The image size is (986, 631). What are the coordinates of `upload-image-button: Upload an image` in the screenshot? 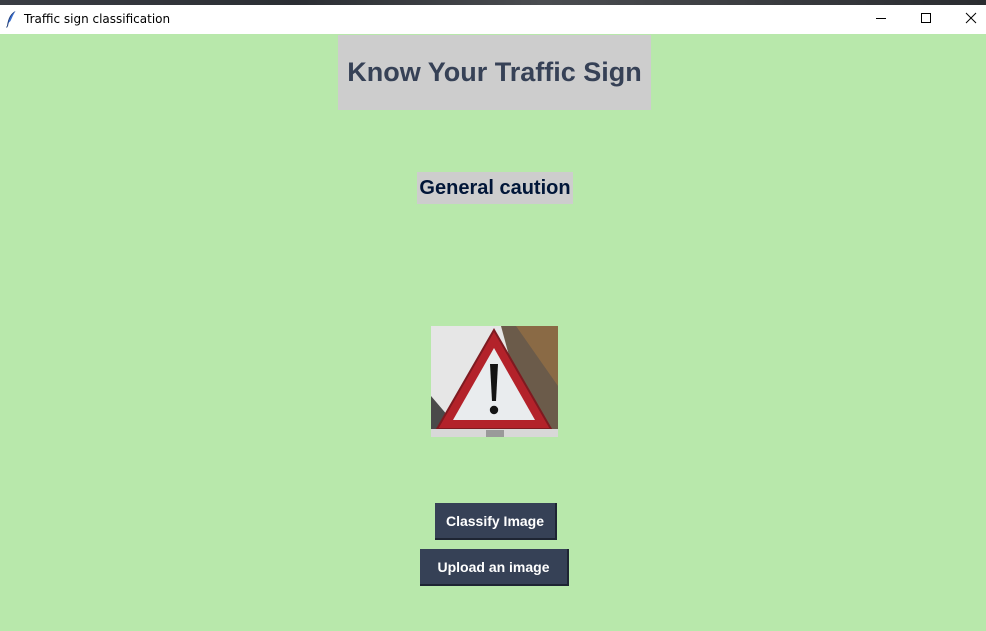 It's located at (494, 567).